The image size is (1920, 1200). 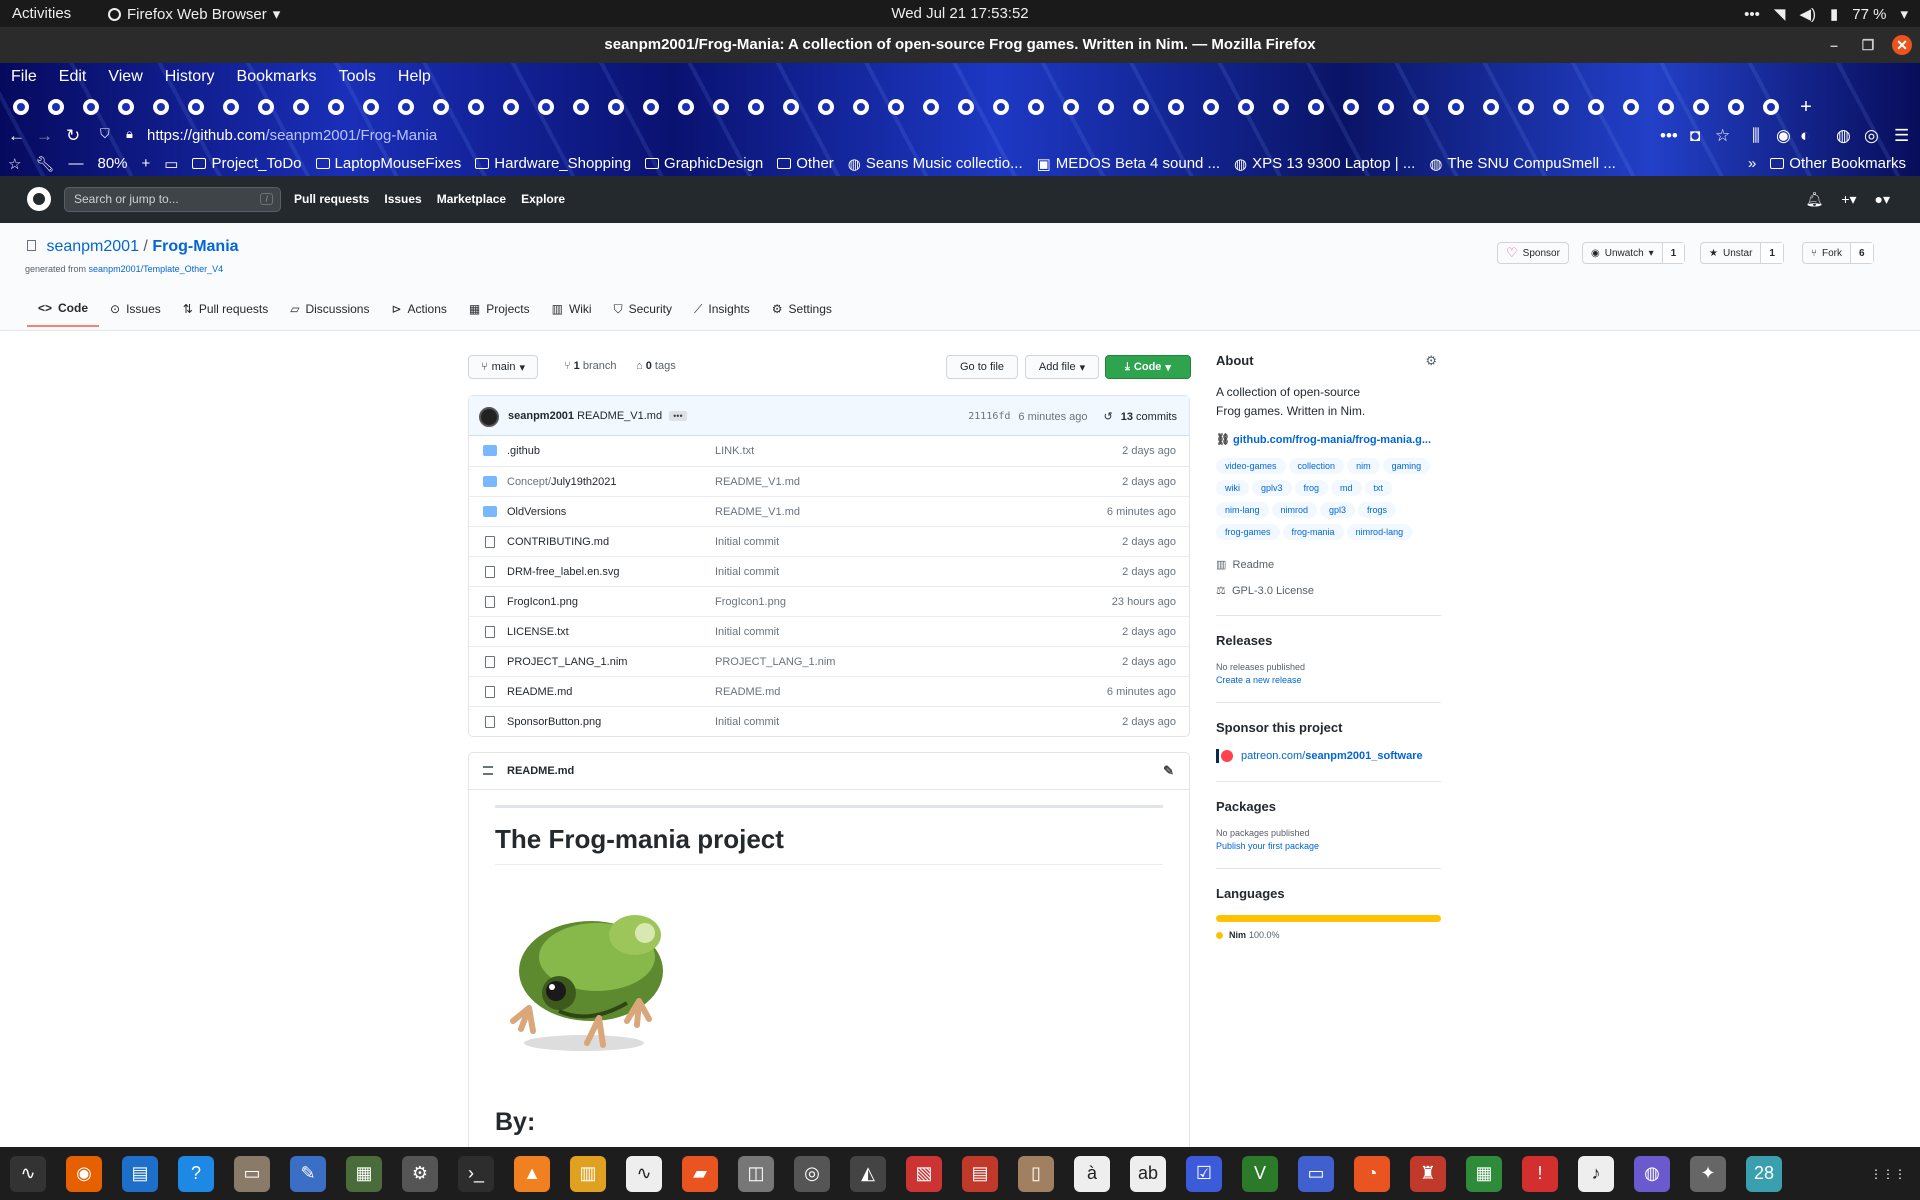 I want to click on fork-count: 6, so click(x=1861, y=253).